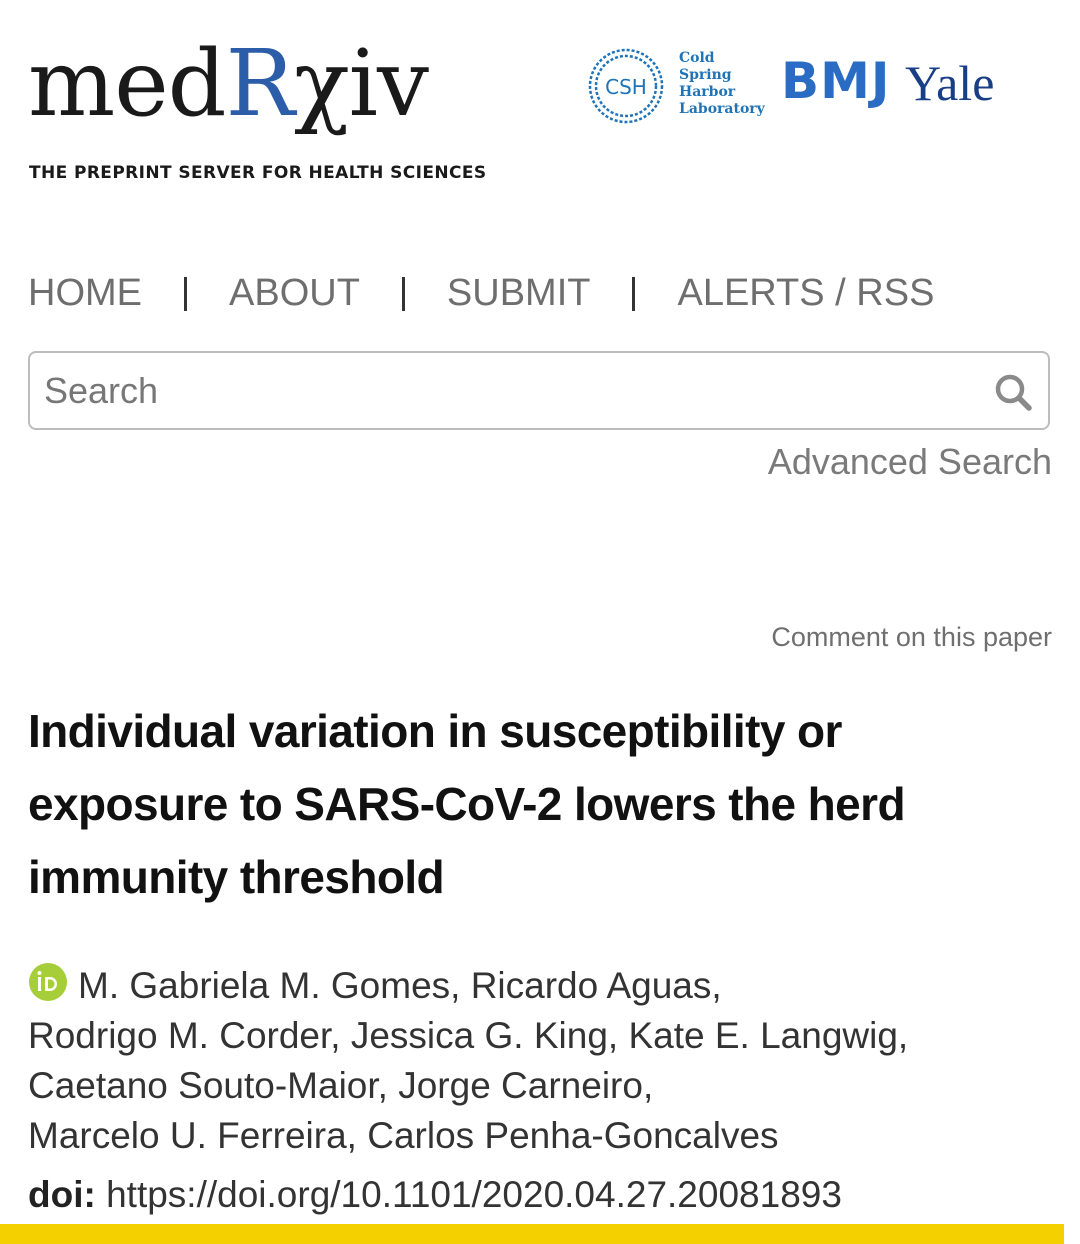 Image resolution: width=1080 pixels, height=1244 pixels. What do you see at coordinates (910, 462) in the screenshot?
I see `advanced-search-link: Advanced Search` at bounding box center [910, 462].